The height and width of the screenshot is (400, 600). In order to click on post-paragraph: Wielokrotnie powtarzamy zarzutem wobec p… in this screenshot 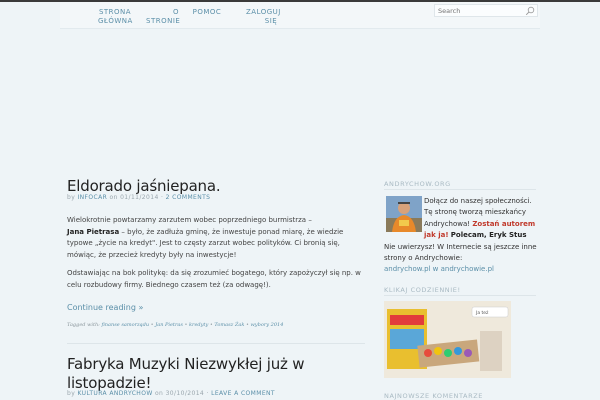, I will do `click(217, 238)`.